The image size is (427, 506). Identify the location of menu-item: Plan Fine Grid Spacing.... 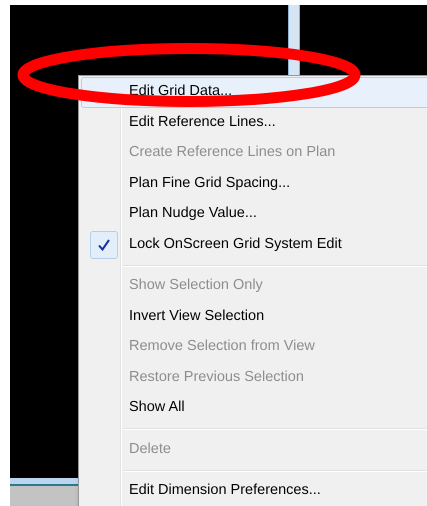
(254, 183).